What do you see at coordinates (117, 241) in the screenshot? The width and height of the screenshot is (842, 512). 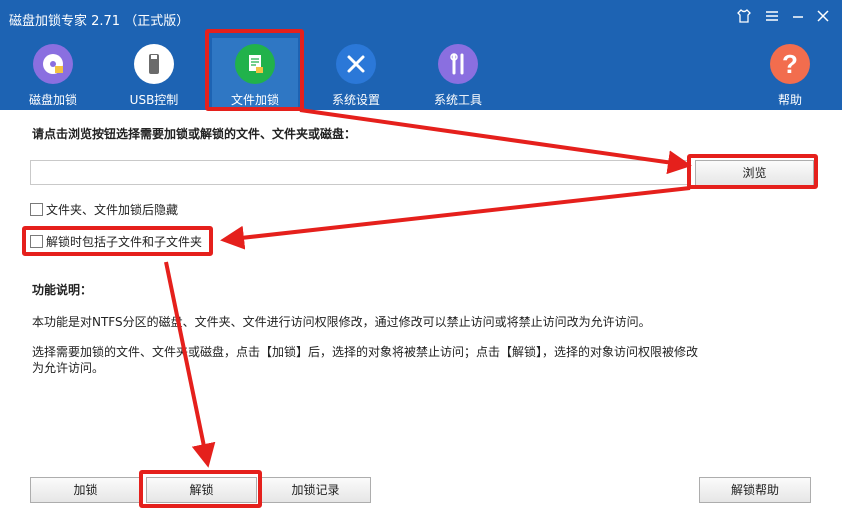 I see `highlight-include-sub` at bounding box center [117, 241].